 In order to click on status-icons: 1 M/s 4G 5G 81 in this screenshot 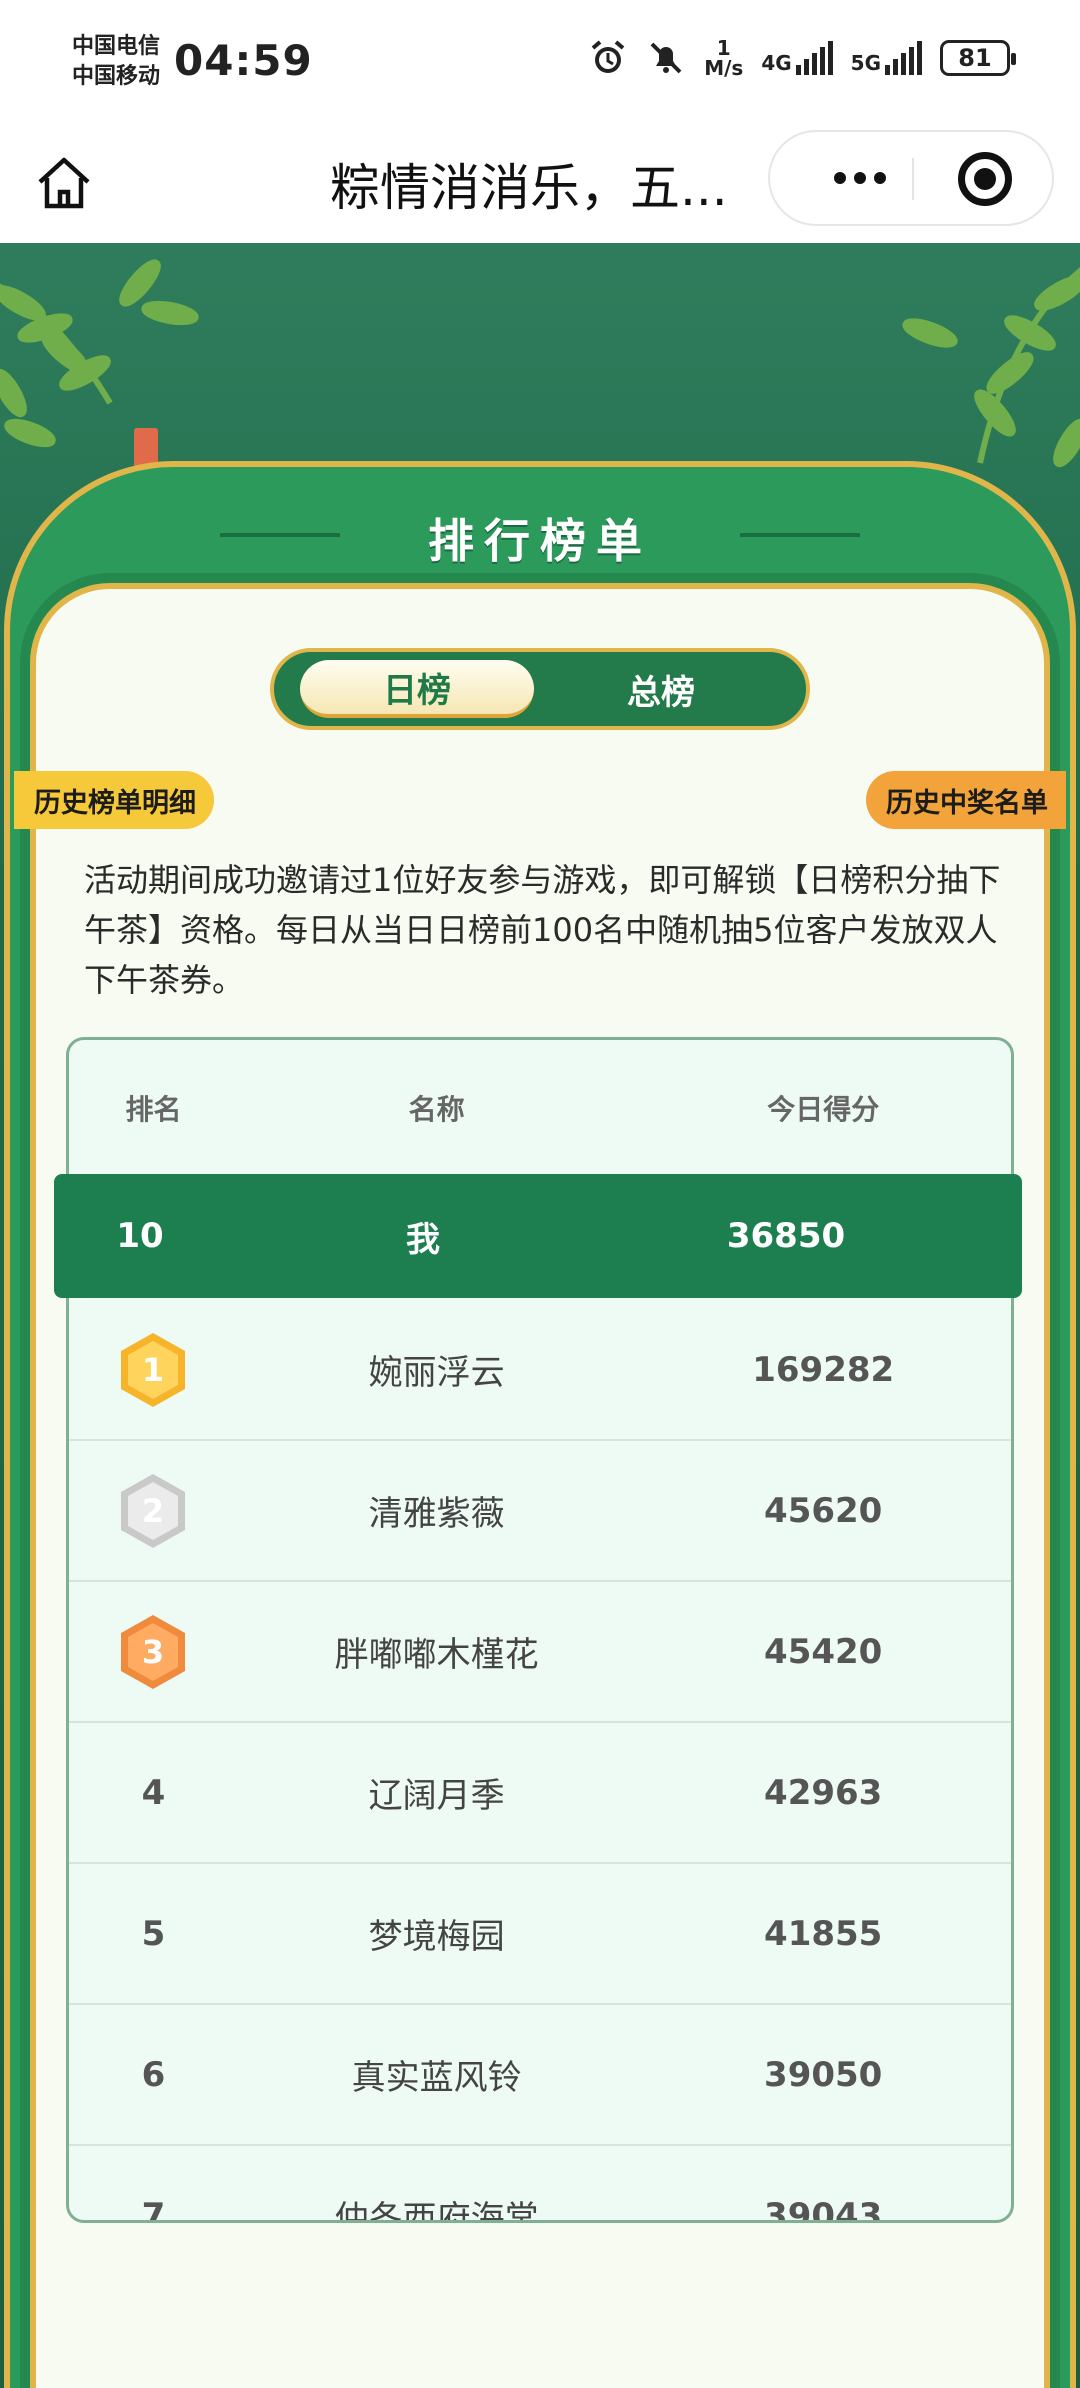, I will do `click(802, 58)`.